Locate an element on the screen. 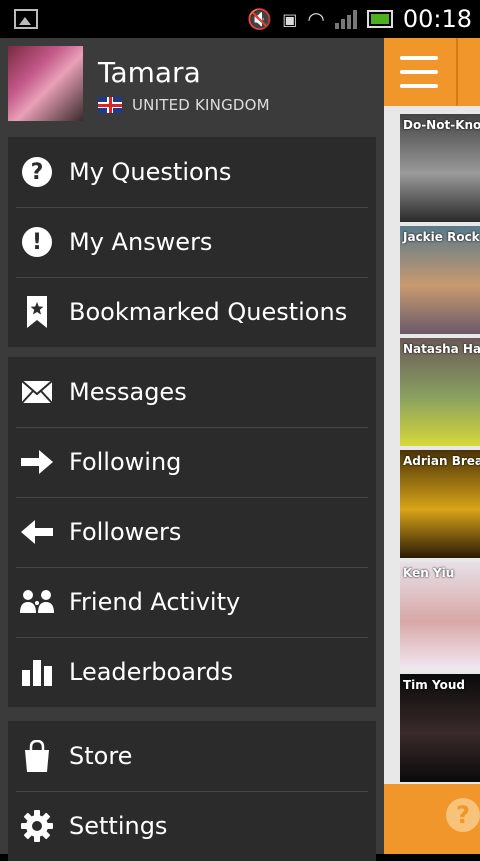  menu-item-label: Friend Activity is located at coordinates (155, 602).